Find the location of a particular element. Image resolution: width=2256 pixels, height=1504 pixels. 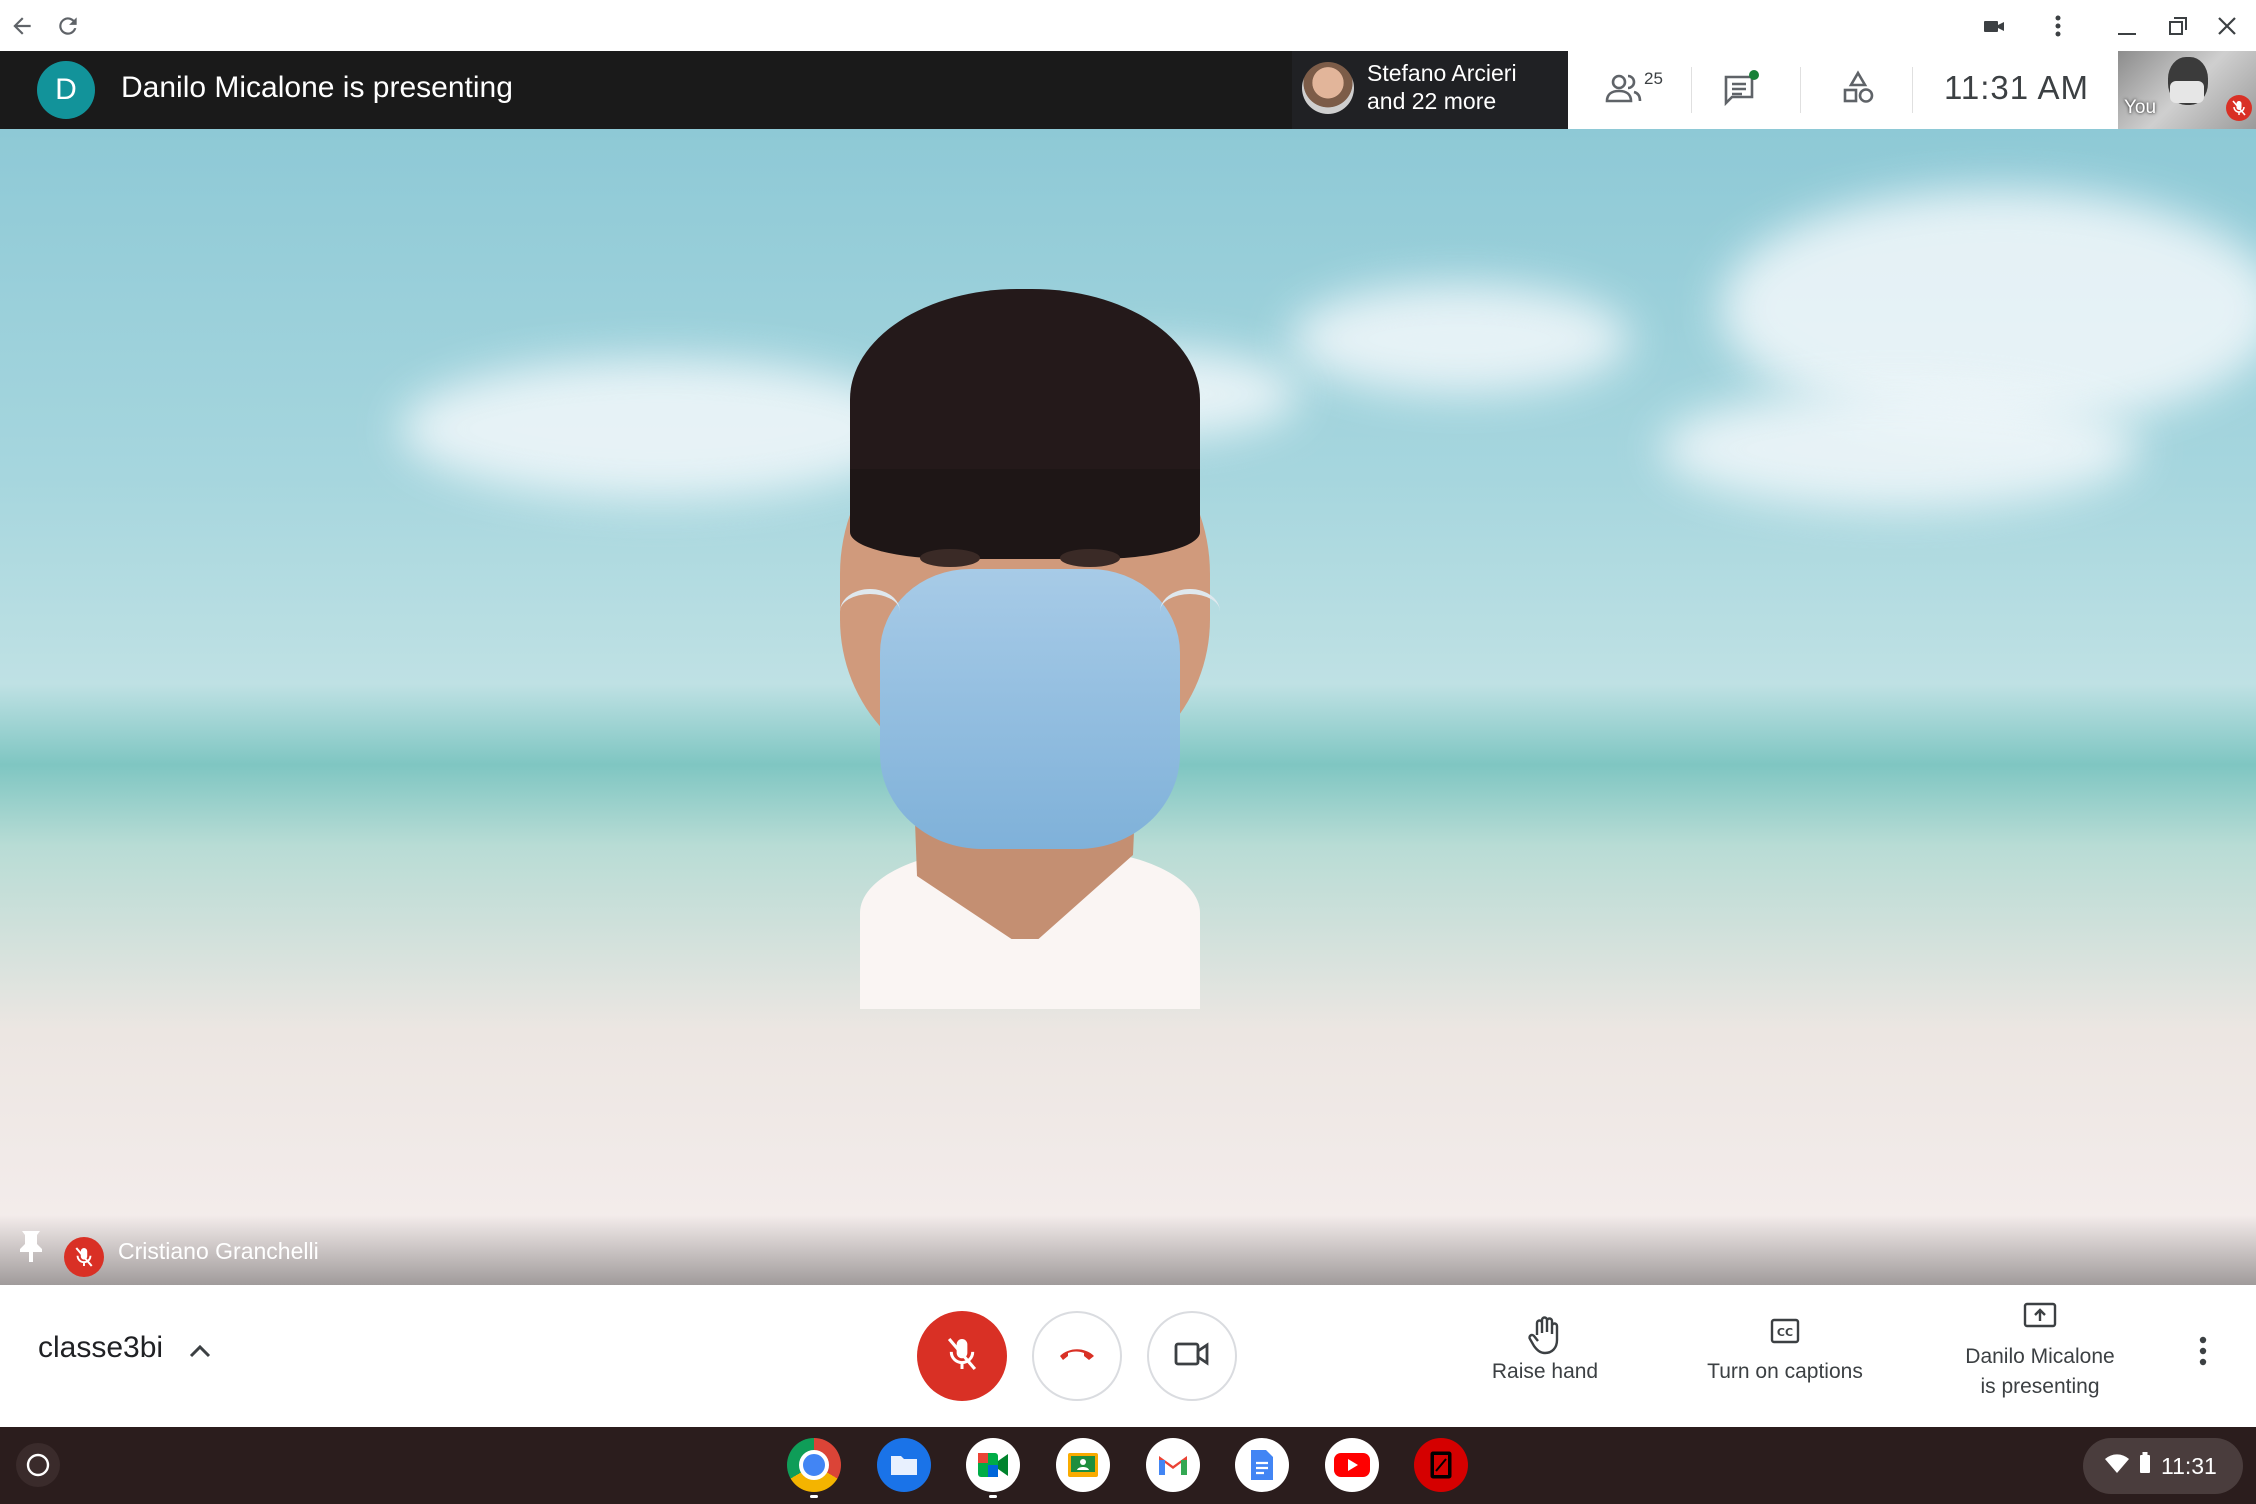

classroom-icon is located at coordinates (1083, 1465).